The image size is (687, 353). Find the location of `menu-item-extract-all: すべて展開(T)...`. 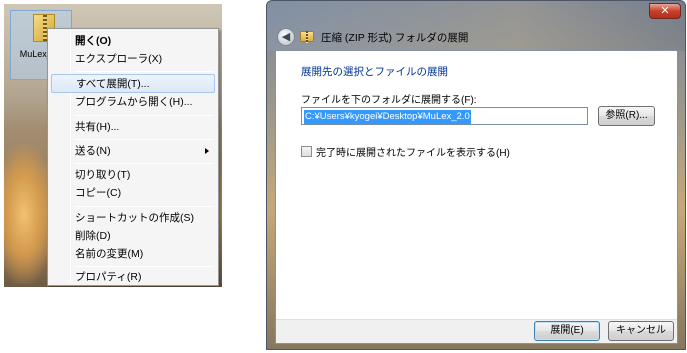

menu-item-extract-all: すべて展開(T)... is located at coordinates (133, 83).